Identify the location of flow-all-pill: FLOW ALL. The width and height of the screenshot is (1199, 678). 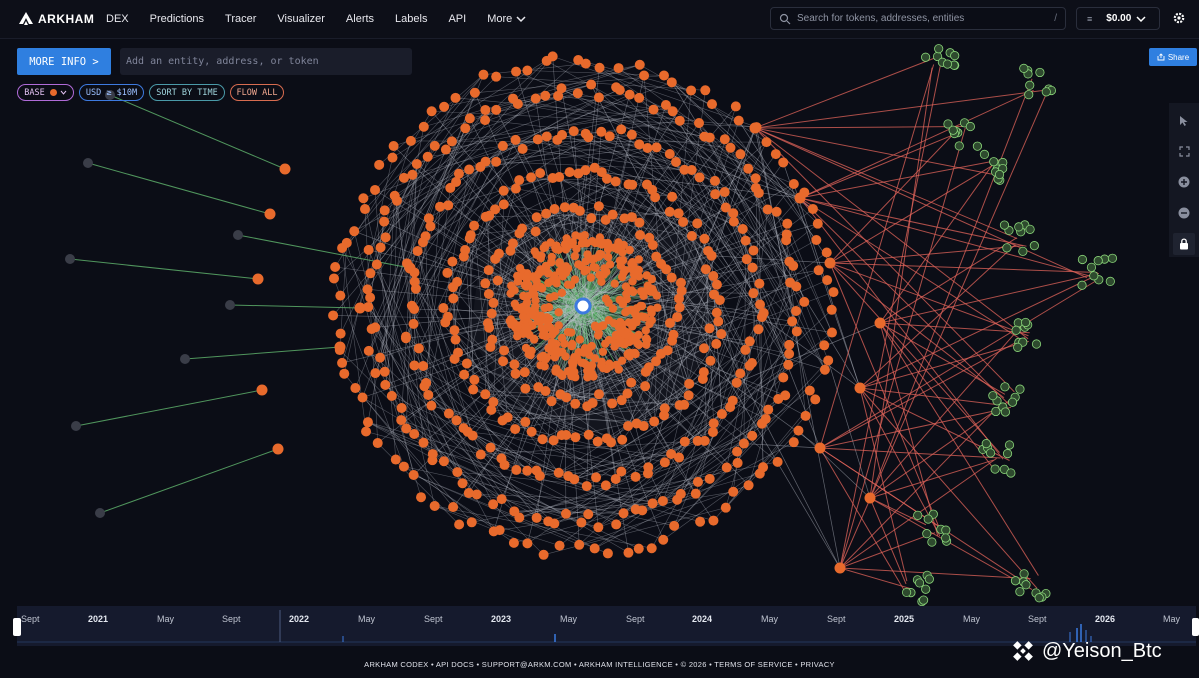
(257, 92).